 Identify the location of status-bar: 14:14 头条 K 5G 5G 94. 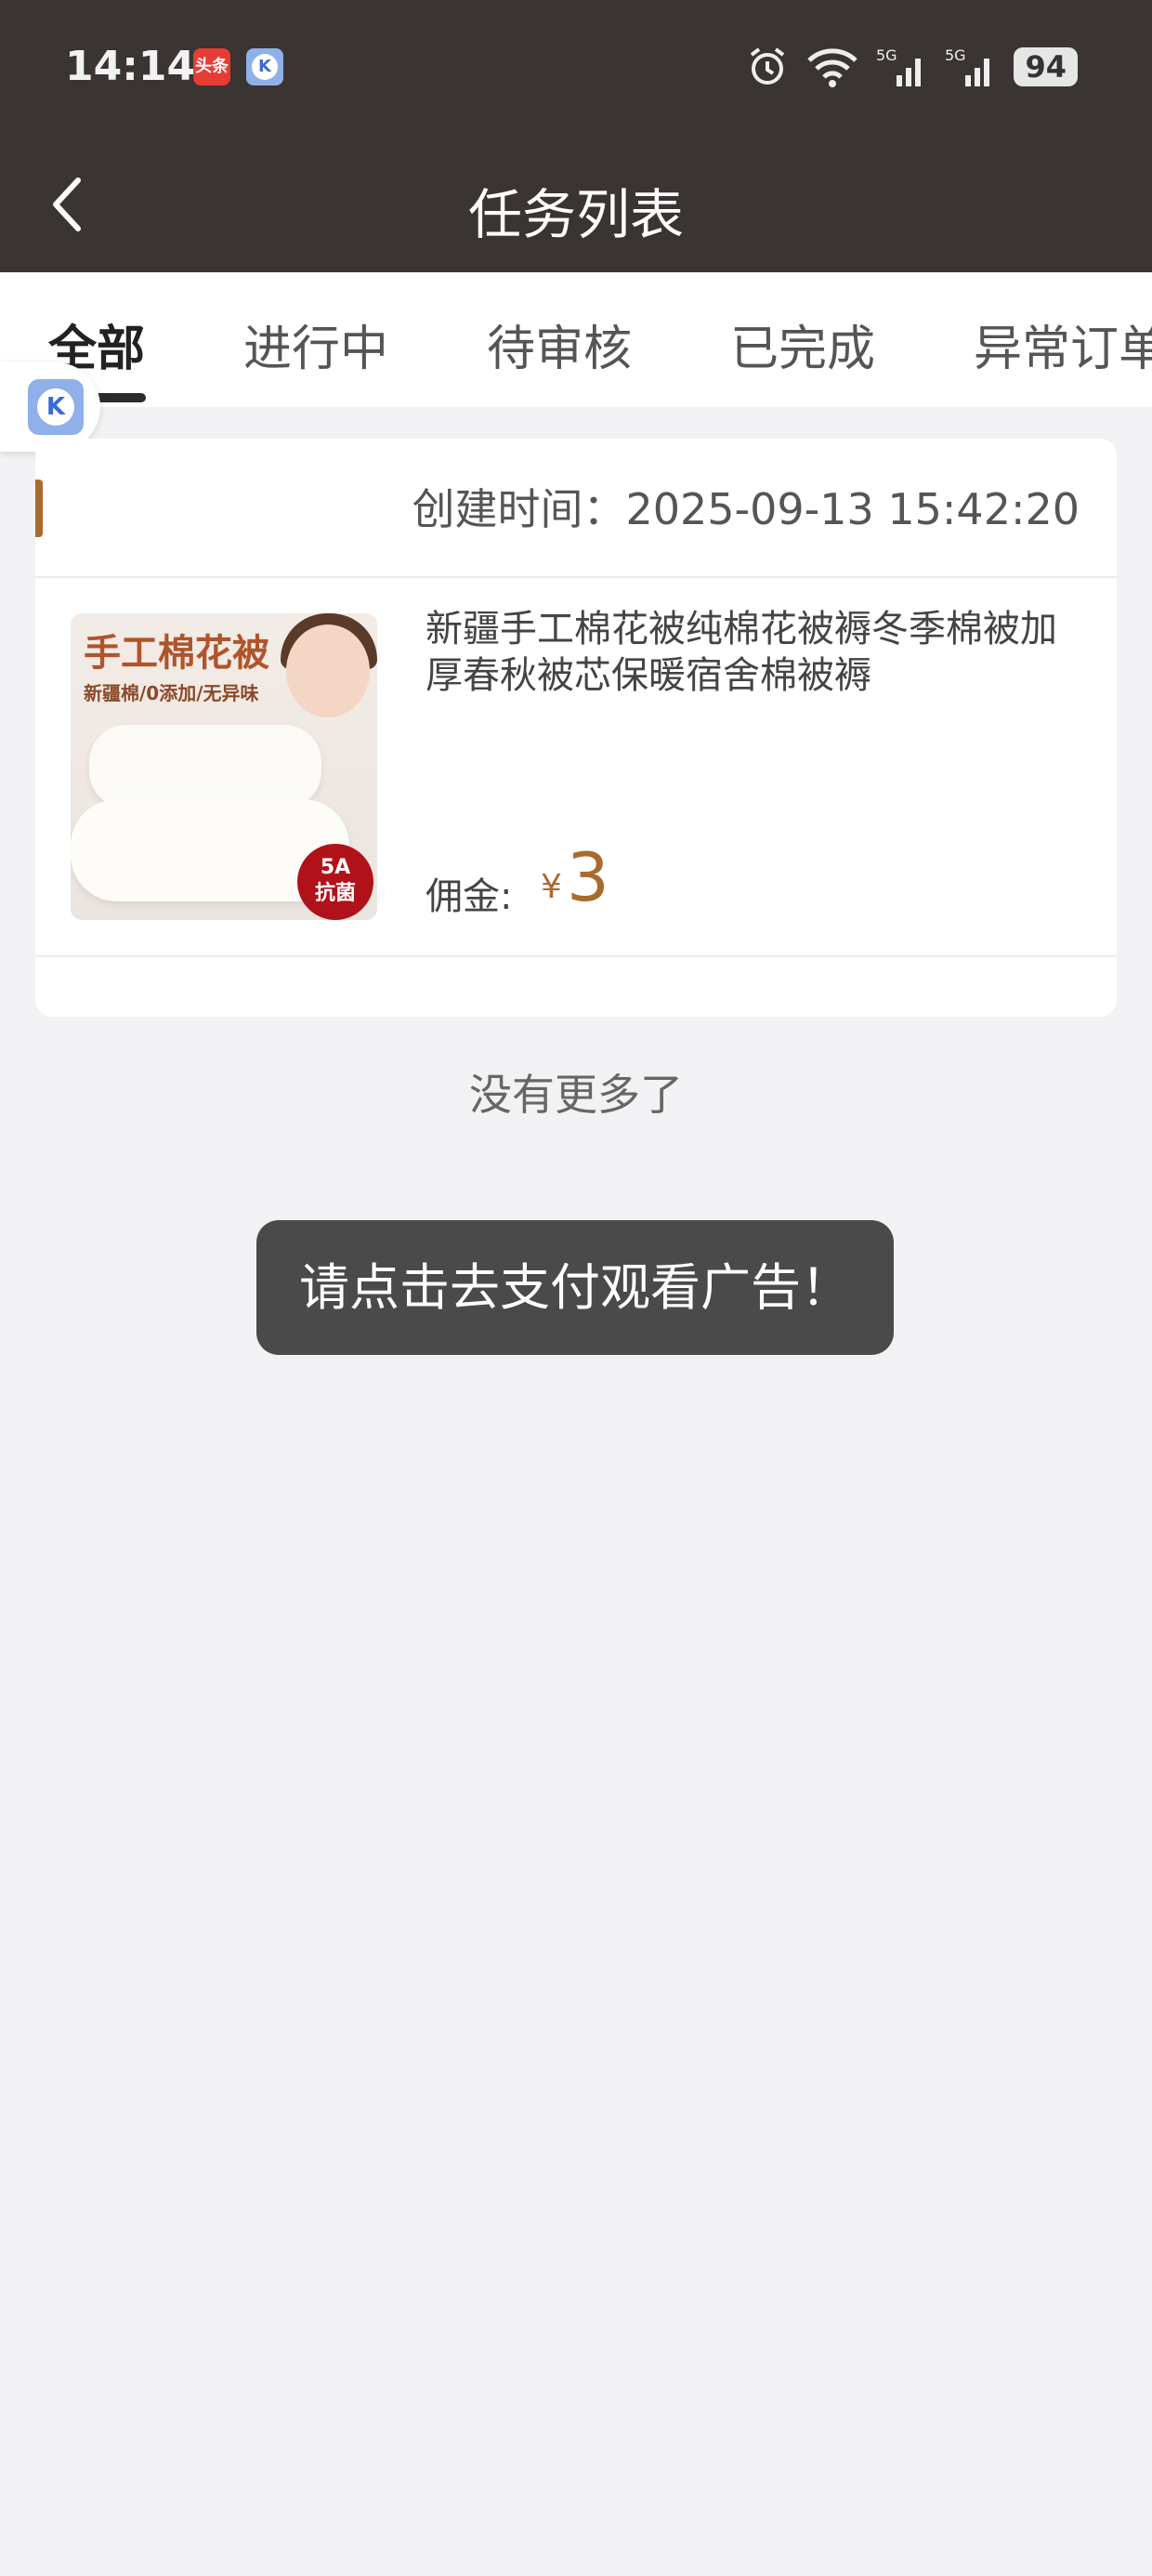
(576, 69).